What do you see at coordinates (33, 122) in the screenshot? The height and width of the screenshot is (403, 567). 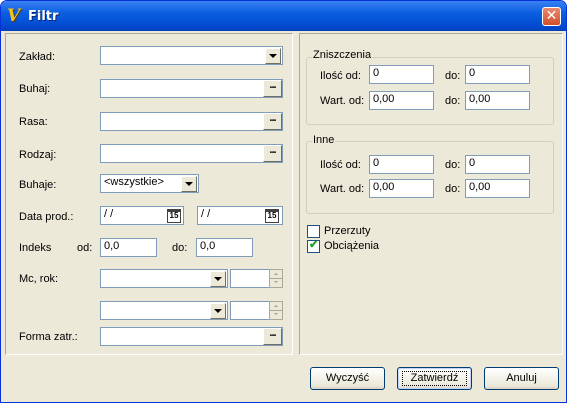 I see `rasa-label: Rasa:` at bounding box center [33, 122].